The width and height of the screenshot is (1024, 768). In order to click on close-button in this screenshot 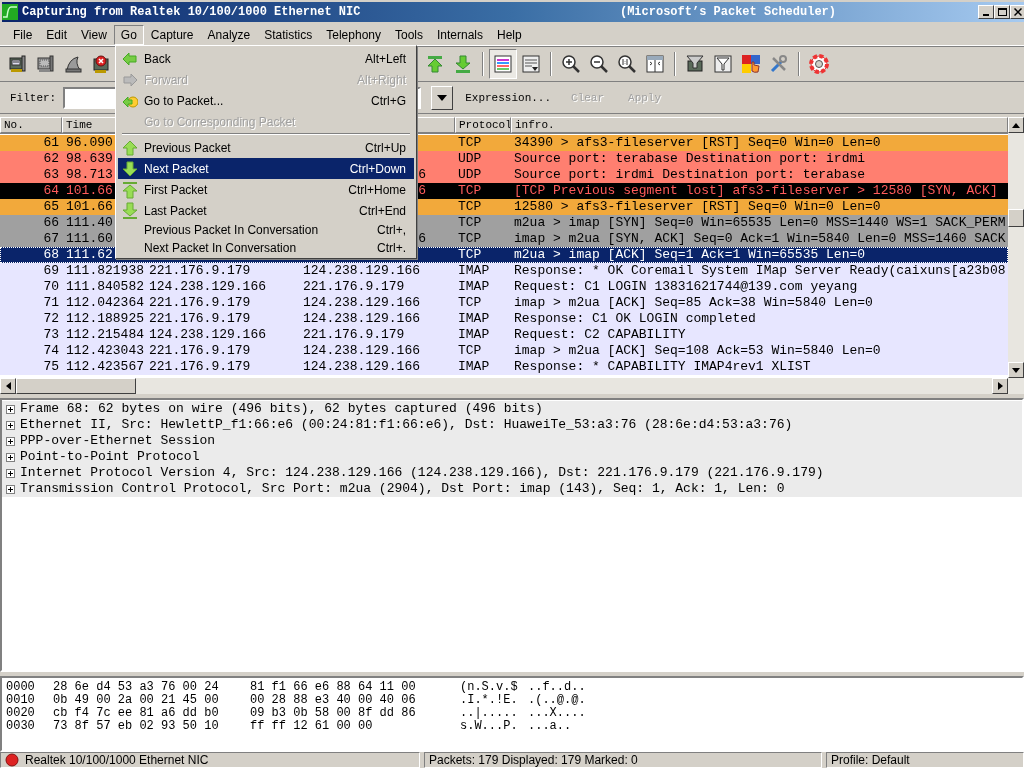, I will do `click(1017, 12)`.